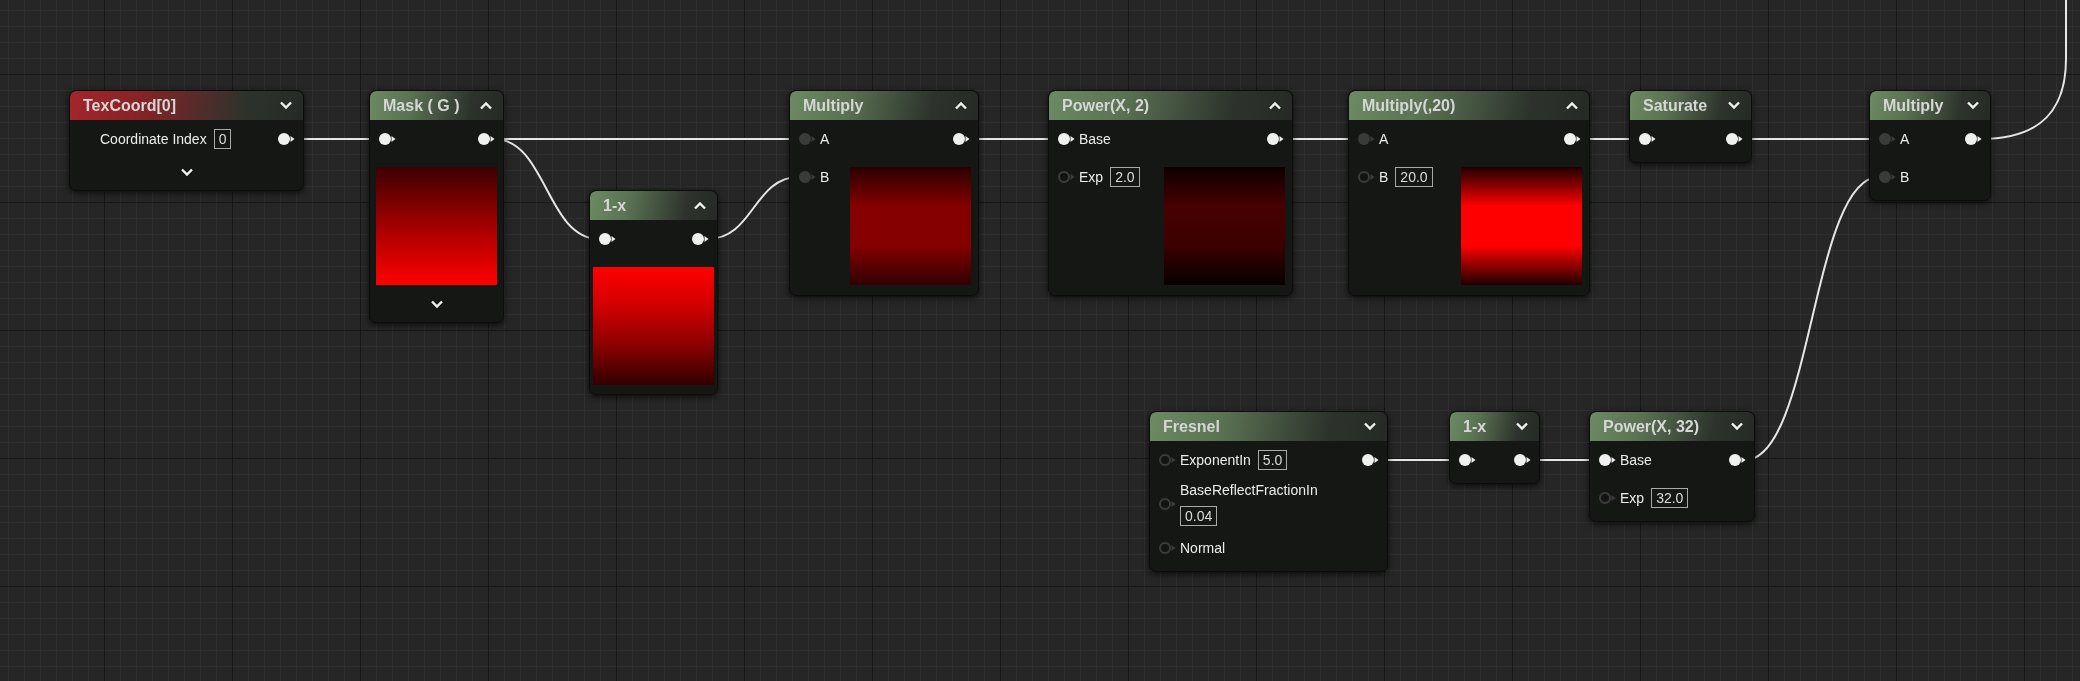 The width and height of the screenshot is (2080, 681). I want to click on value-field: 2.0, so click(1125, 177).